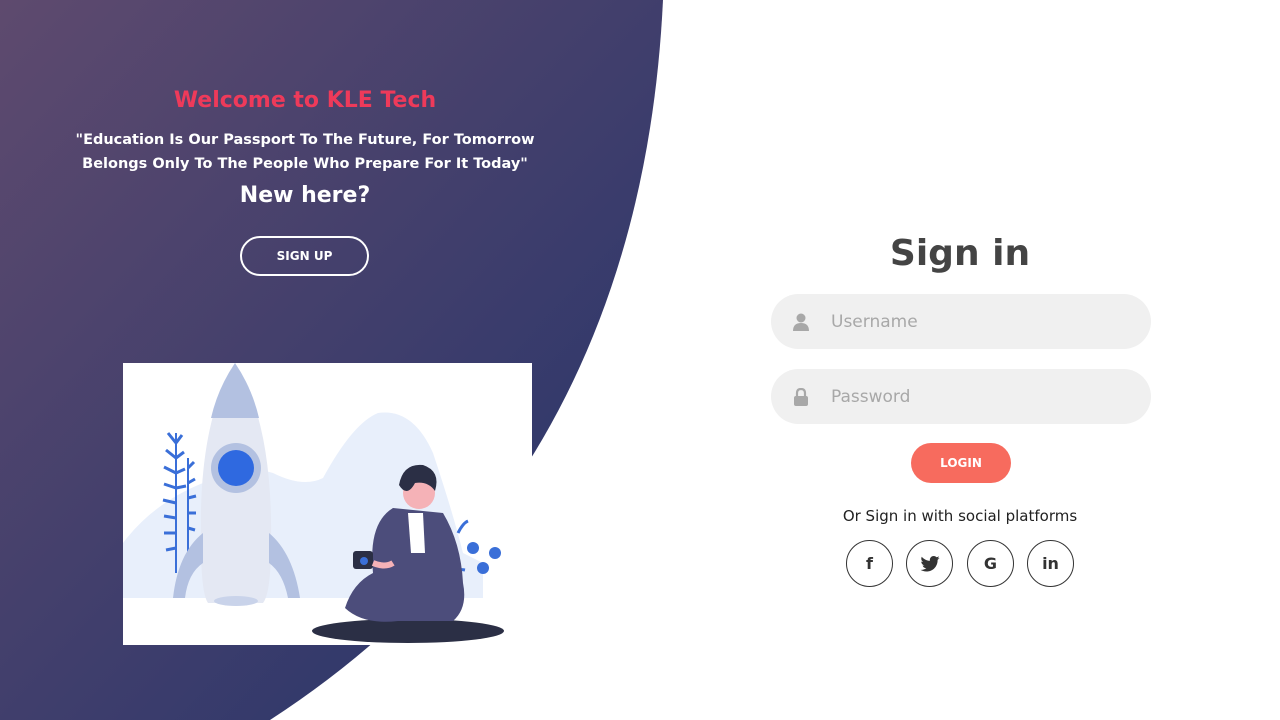 The height and width of the screenshot is (720, 1280). Describe the element at coordinates (305, 195) in the screenshot. I see `new-here-heading: New here?` at that location.